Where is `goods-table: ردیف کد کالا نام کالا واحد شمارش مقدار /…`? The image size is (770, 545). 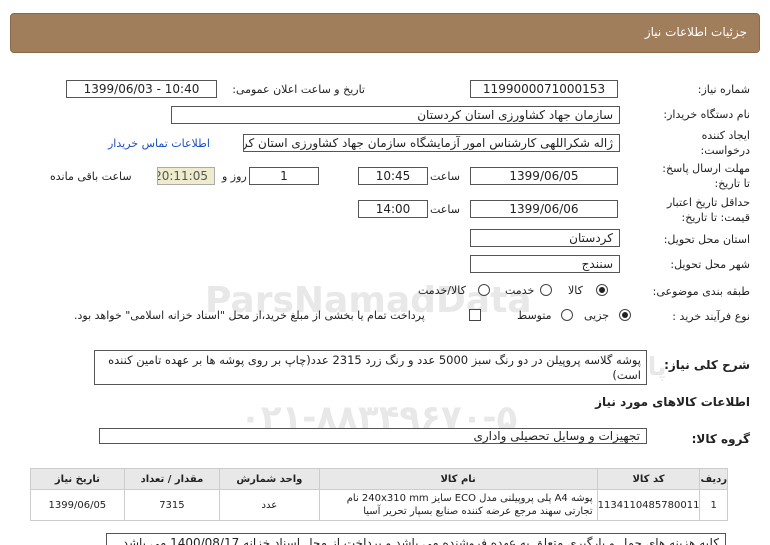
goods-table: ردیف کد کالا نام کالا واحد شمارش مقدار /… is located at coordinates (379, 494).